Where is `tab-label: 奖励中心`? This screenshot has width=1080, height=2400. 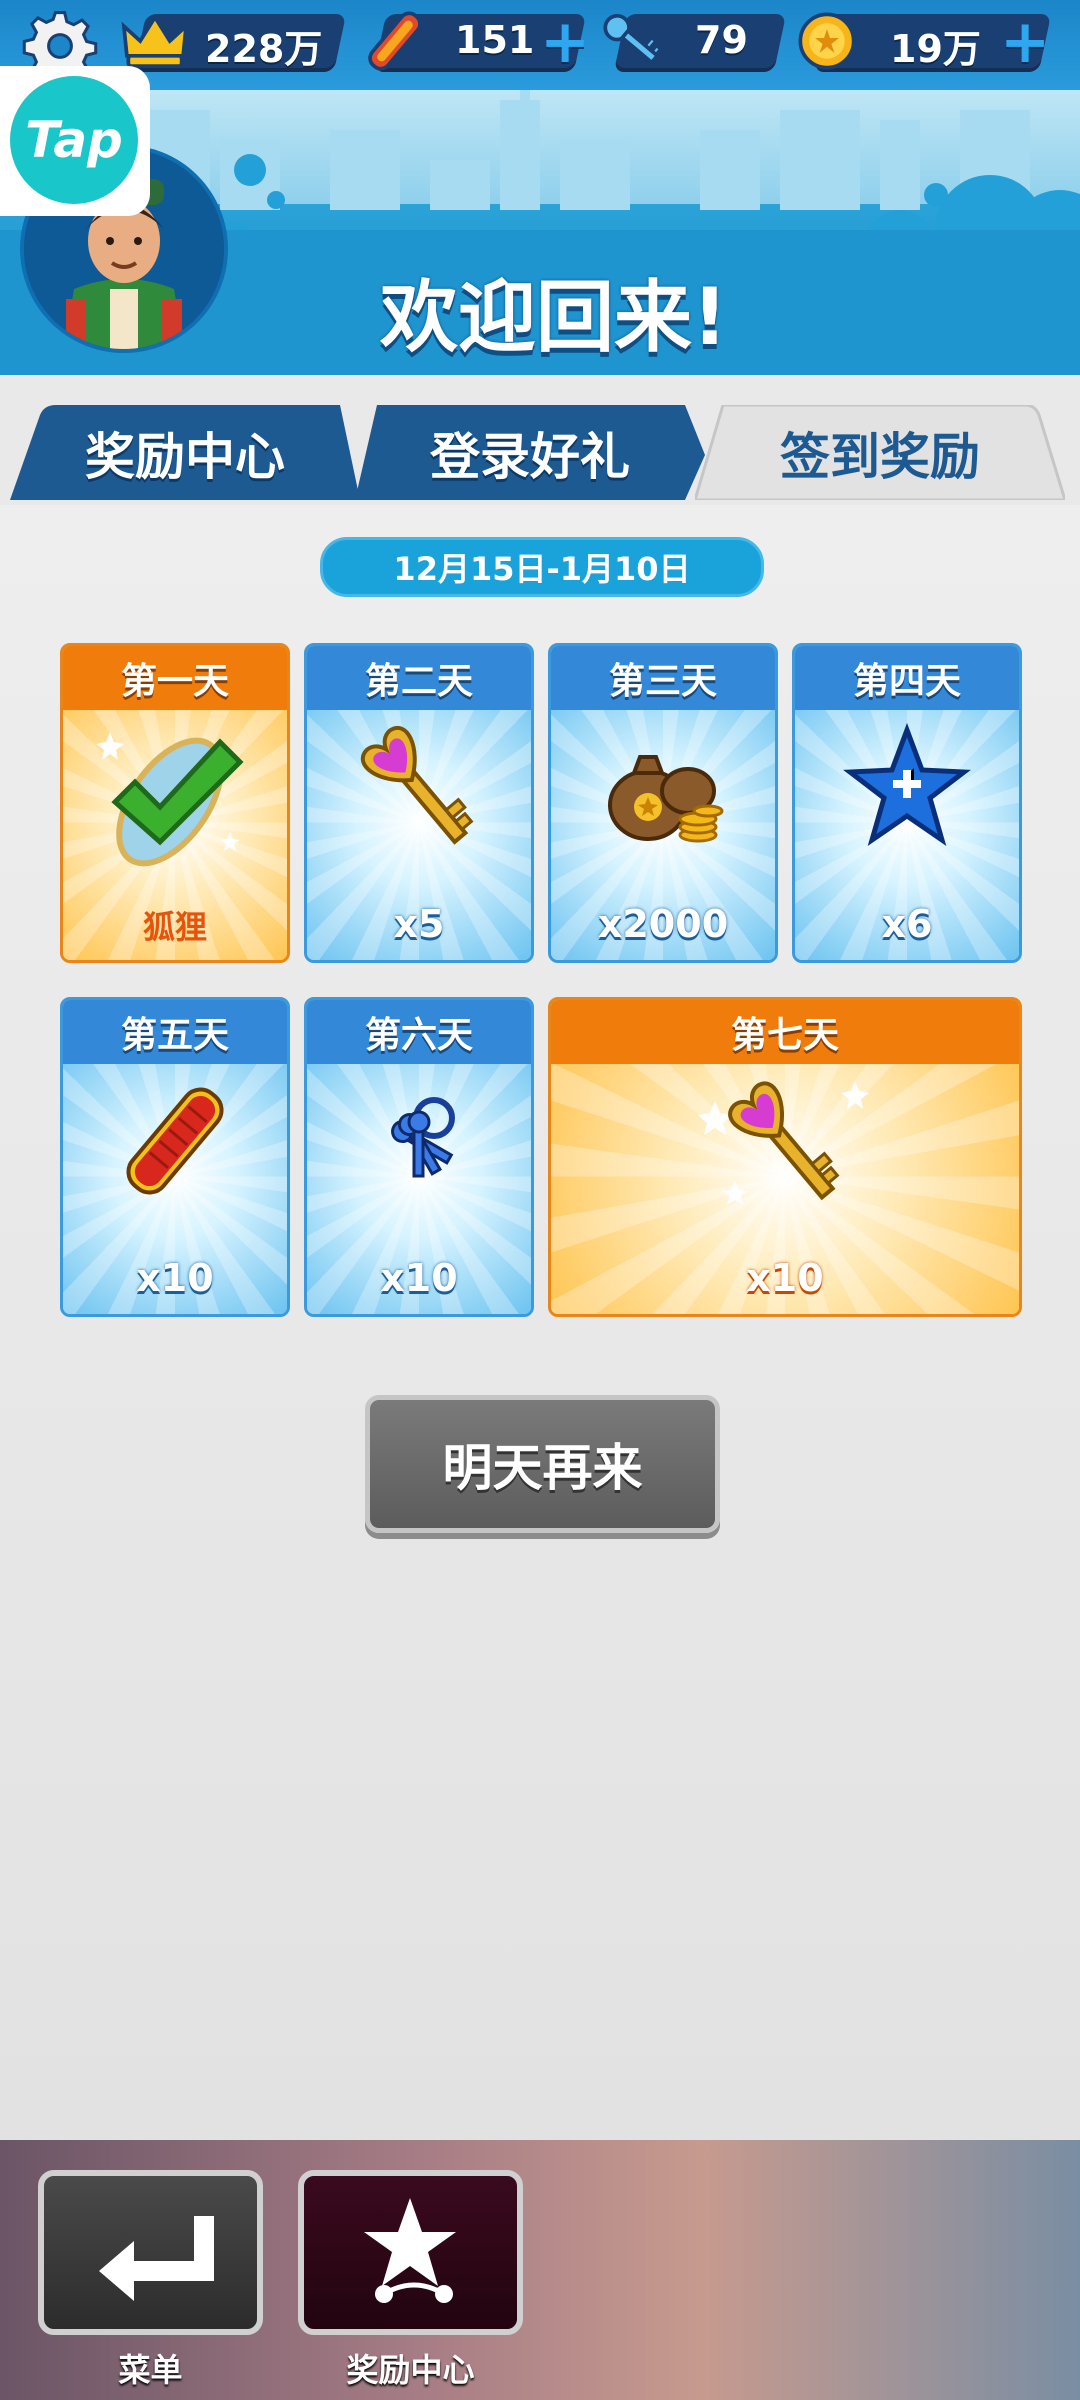 tab-label: 奖励中心 is located at coordinates (185, 456).